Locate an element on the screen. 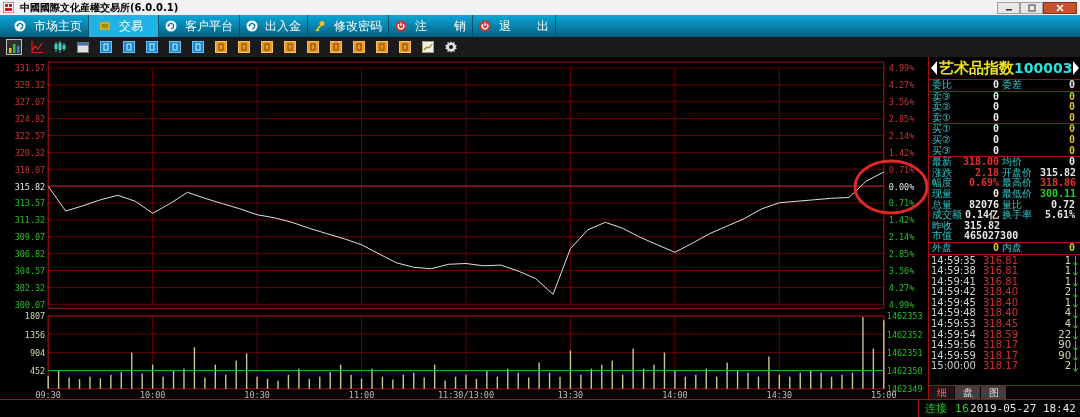 This screenshot has width=1080, height=417. order-quantity: 0 is located at coordinates (1071, 129).